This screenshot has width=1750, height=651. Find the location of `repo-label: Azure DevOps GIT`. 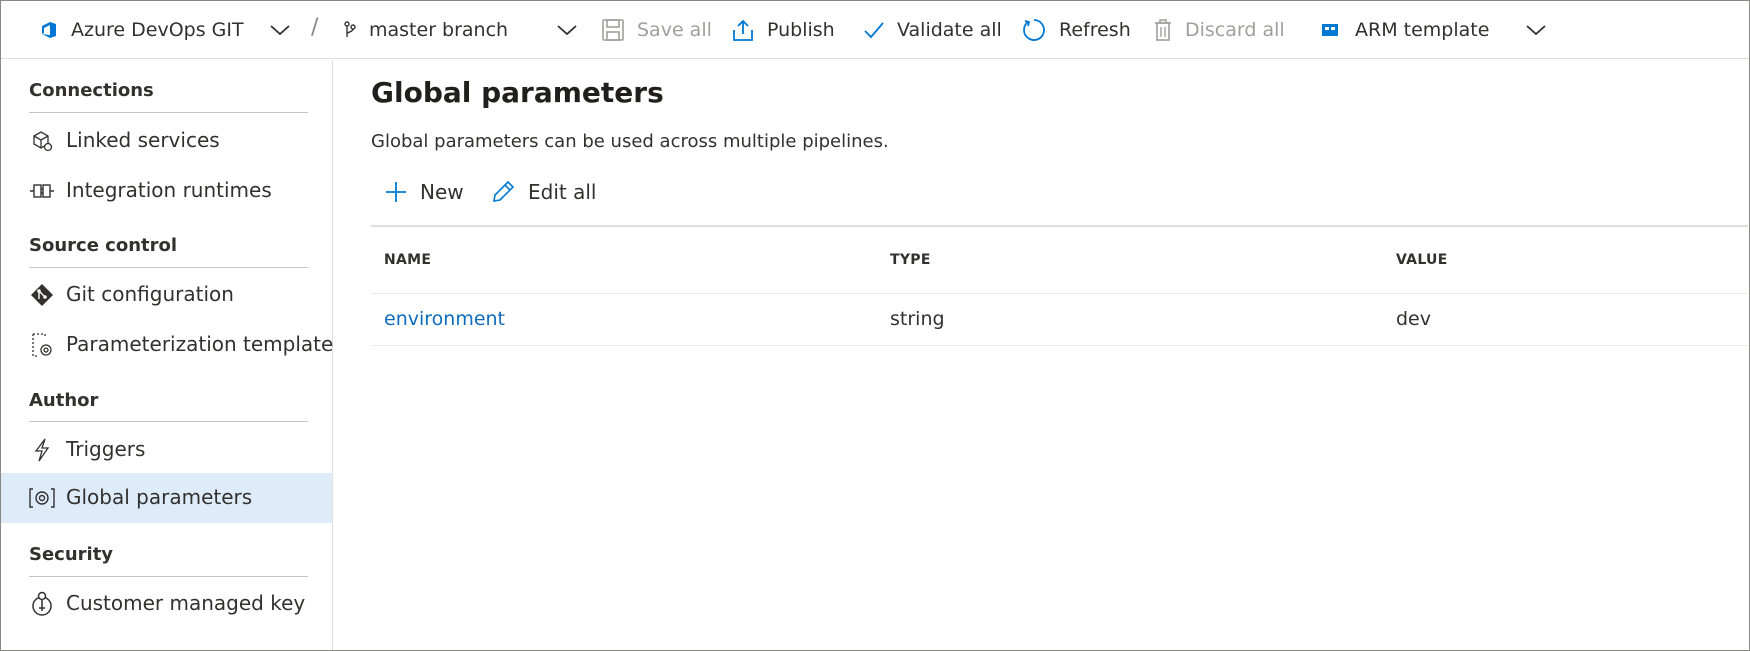

repo-label: Azure DevOps GIT is located at coordinates (157, 30).